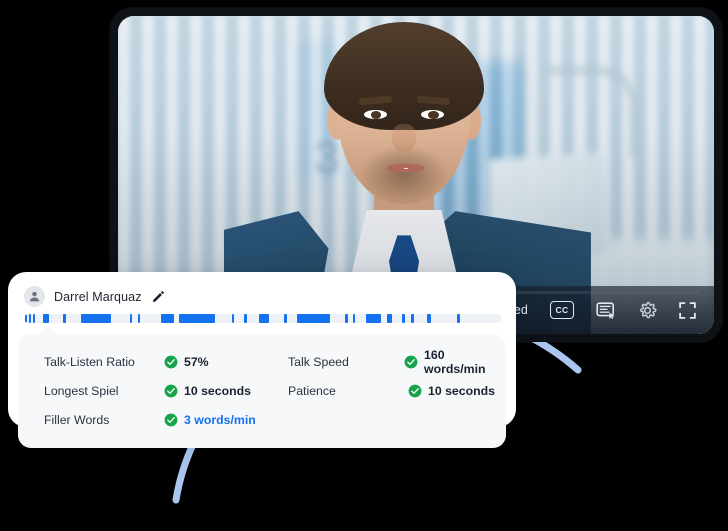 Image resolution: width=728 pixels, height=531 pixels. Describe the element at coordinates (104, 391) in the screenshot. I see `metric-label: Longest Spiel` at that location.